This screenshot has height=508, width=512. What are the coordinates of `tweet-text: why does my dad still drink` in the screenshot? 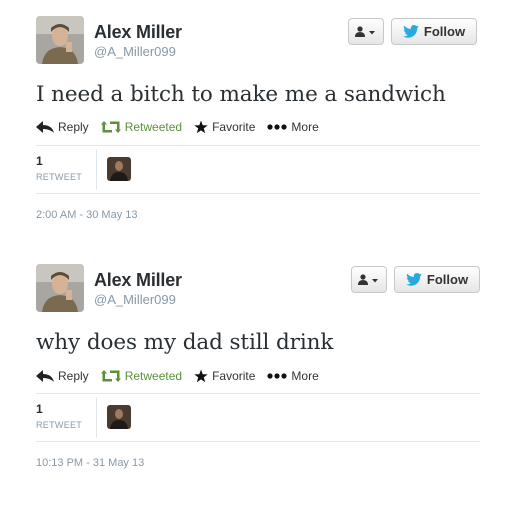 It's located at (185, 342).